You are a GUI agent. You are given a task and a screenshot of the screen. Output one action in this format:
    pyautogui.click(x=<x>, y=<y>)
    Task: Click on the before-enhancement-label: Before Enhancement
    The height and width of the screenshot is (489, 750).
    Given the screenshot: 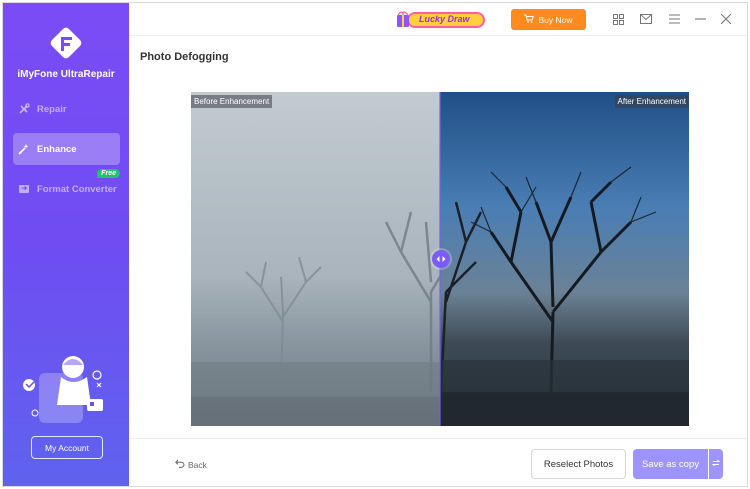 What is the action you would take?
    pyautogui.click(x=232, y=101)
    